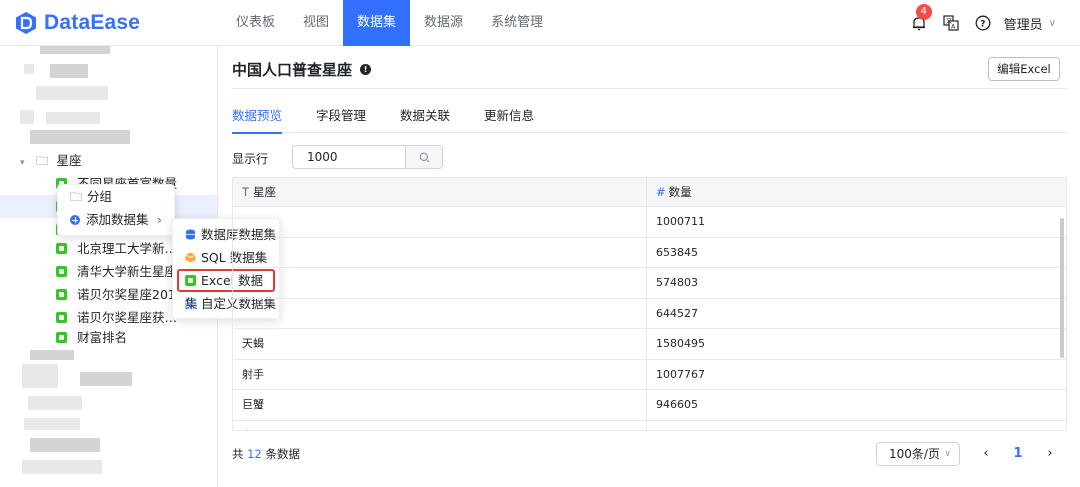 This screenshot has width=1080, height=487. I want to click on tree-folder-label: 星座, so click(69, 160).